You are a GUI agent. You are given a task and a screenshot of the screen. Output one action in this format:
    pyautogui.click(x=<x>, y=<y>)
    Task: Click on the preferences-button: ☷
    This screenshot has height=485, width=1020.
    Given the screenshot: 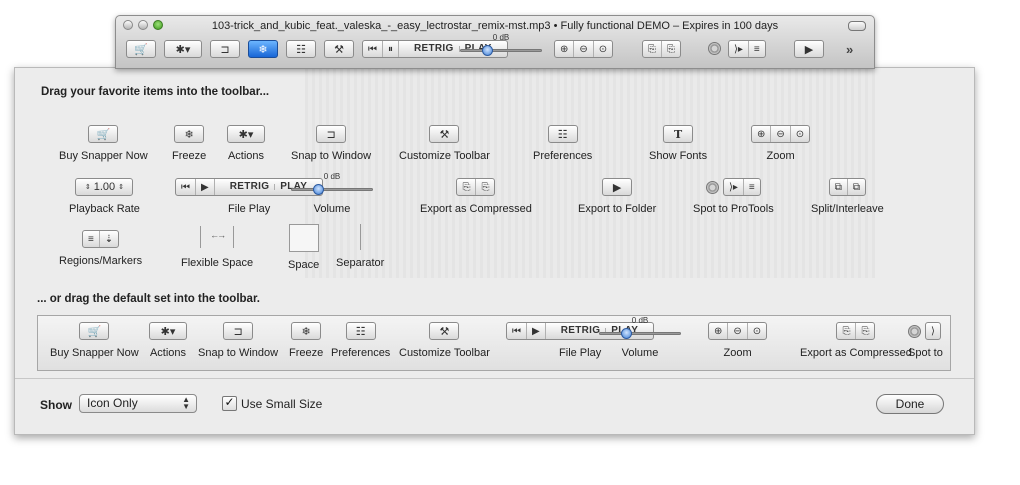 What is the action you would take?
    pyautogui.click(x=301, y=49)
    